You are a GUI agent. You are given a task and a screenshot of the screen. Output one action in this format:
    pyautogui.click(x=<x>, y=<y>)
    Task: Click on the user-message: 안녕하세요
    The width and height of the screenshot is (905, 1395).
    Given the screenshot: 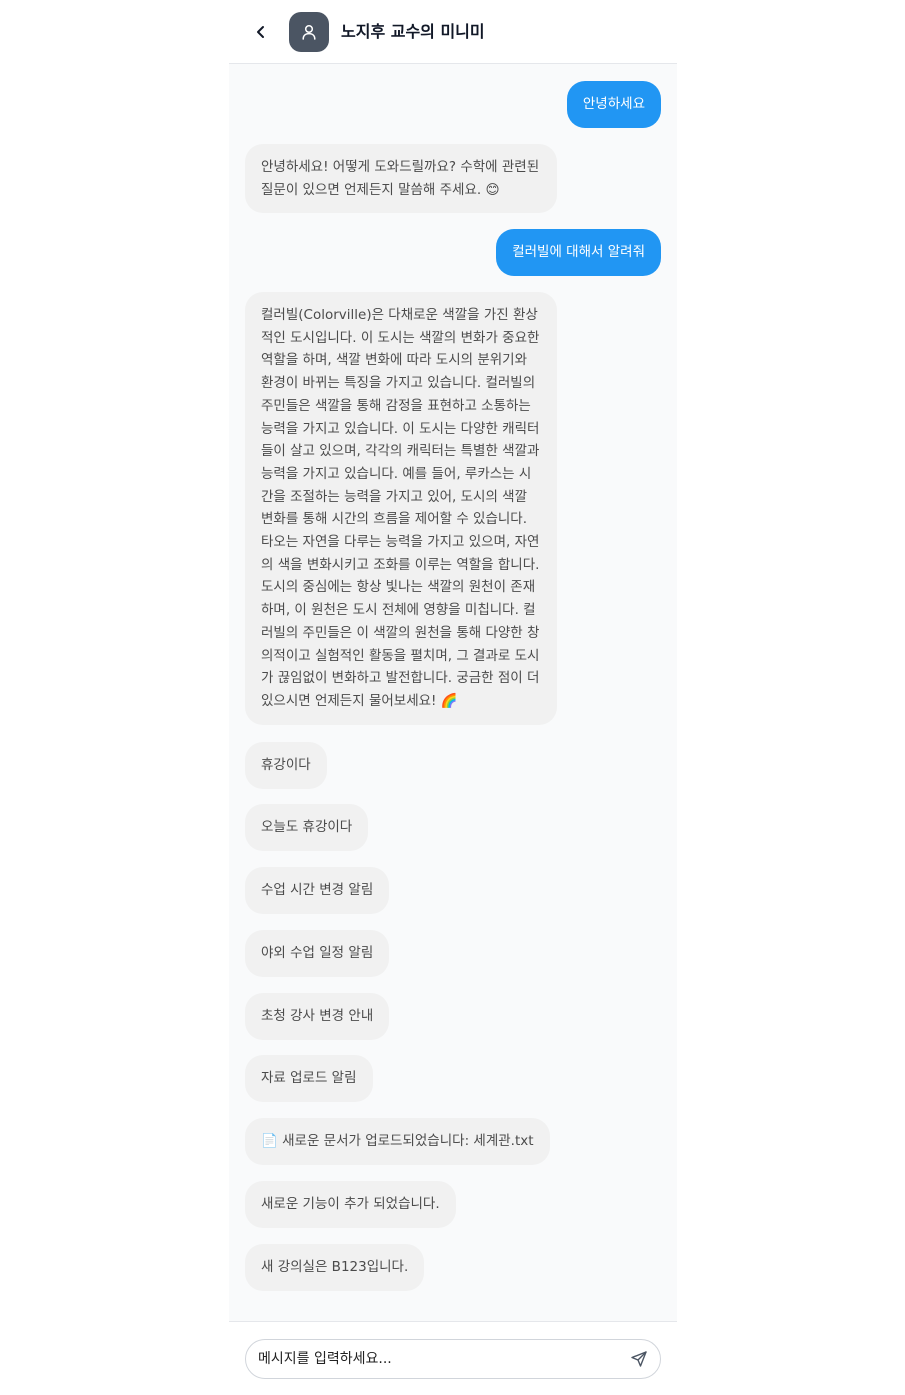 What is the action you would take?
    pyautogui.click(x=613, y=104)
    